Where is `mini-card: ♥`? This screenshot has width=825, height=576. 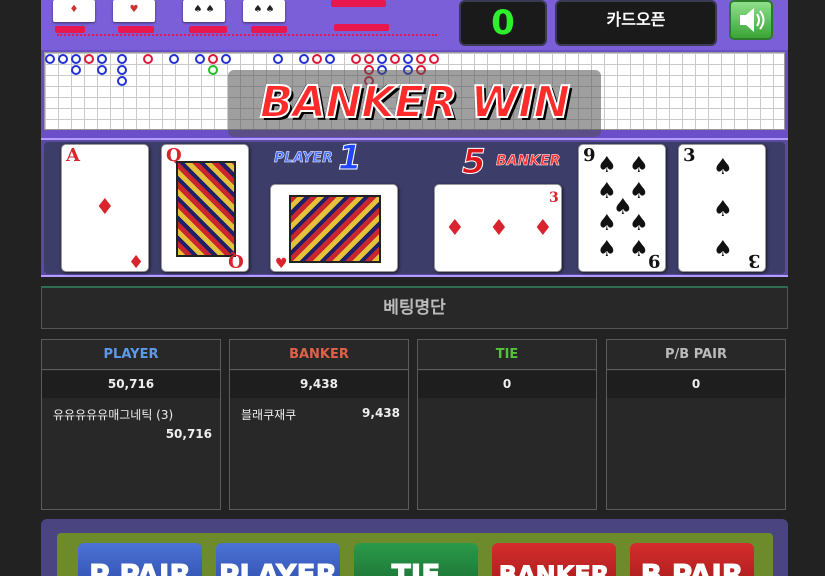
mini-card: ♥ is located at coordinates (134, 11).